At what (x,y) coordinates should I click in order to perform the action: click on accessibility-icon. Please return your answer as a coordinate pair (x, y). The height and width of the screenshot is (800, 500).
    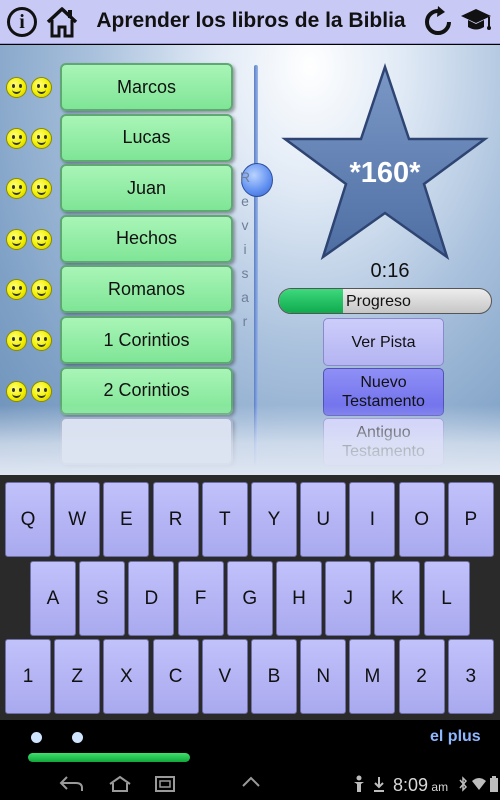
    Looking at the image, I should click on (359, 783).